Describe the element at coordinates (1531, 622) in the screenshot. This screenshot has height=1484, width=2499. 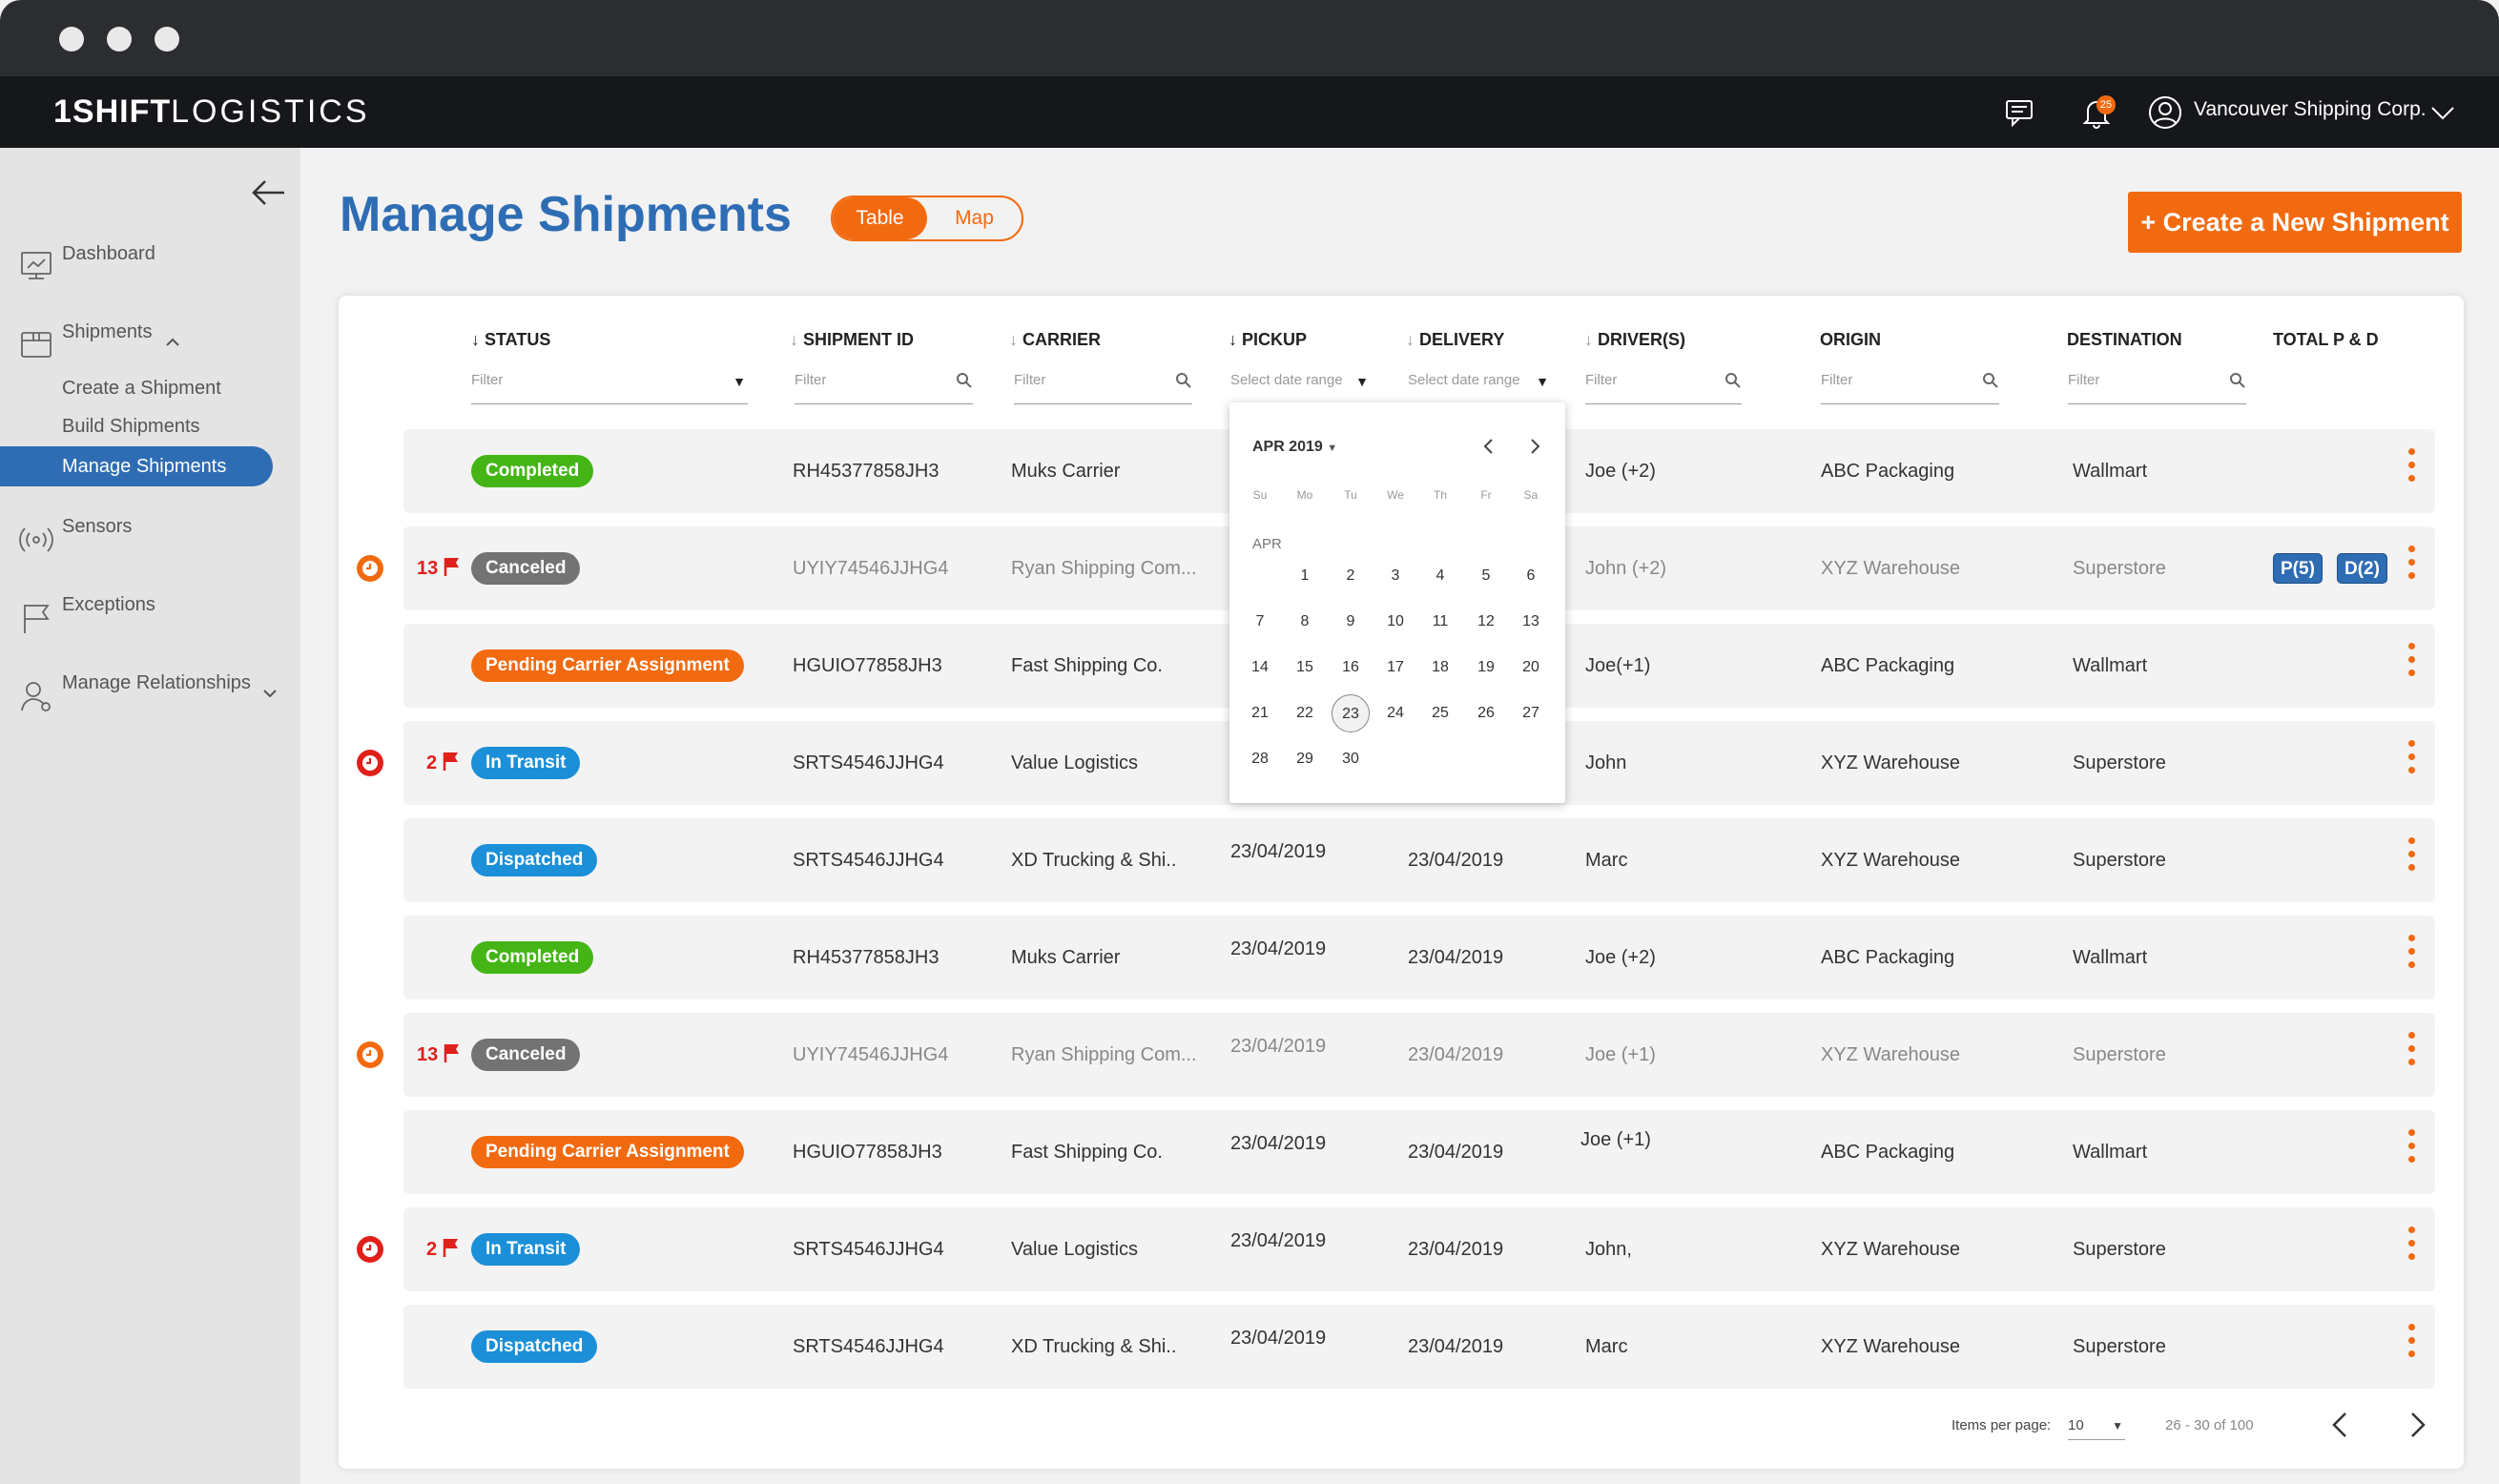
I see `calendar-day: 13` at that location.